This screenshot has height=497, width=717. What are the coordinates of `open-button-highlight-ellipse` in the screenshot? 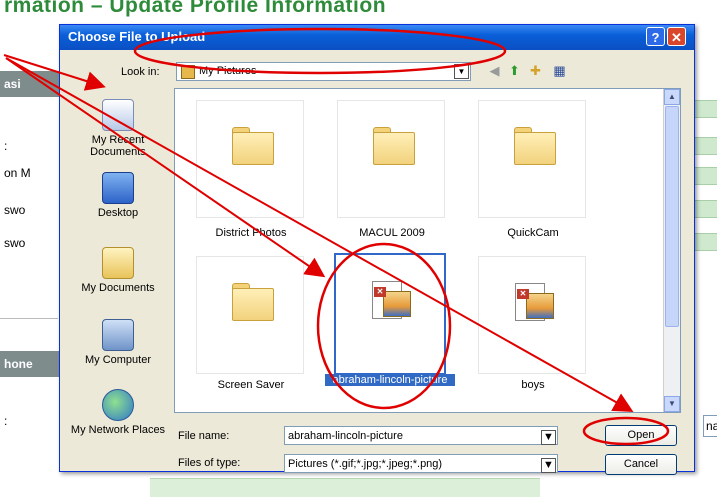 It's located at (626, 431).